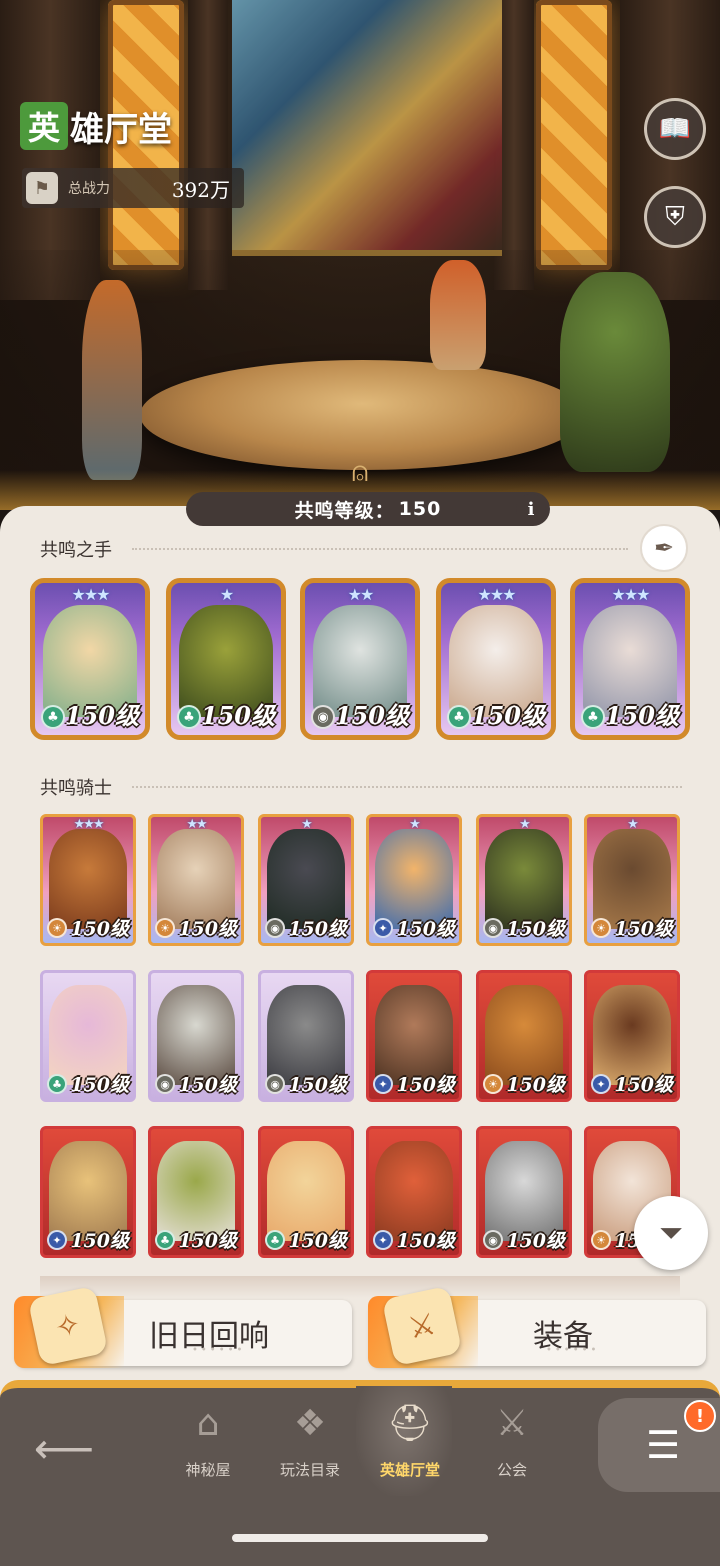  I want to click on nav-item-catalog: ❖ 玩法目录, so click(310, 1437).